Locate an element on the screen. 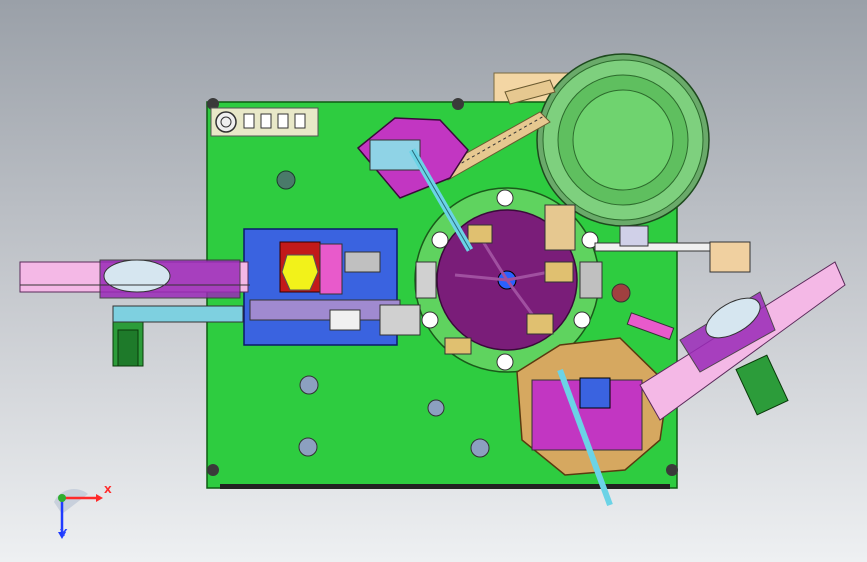  y-axis-label: Y is located at coordinates (64, 533).